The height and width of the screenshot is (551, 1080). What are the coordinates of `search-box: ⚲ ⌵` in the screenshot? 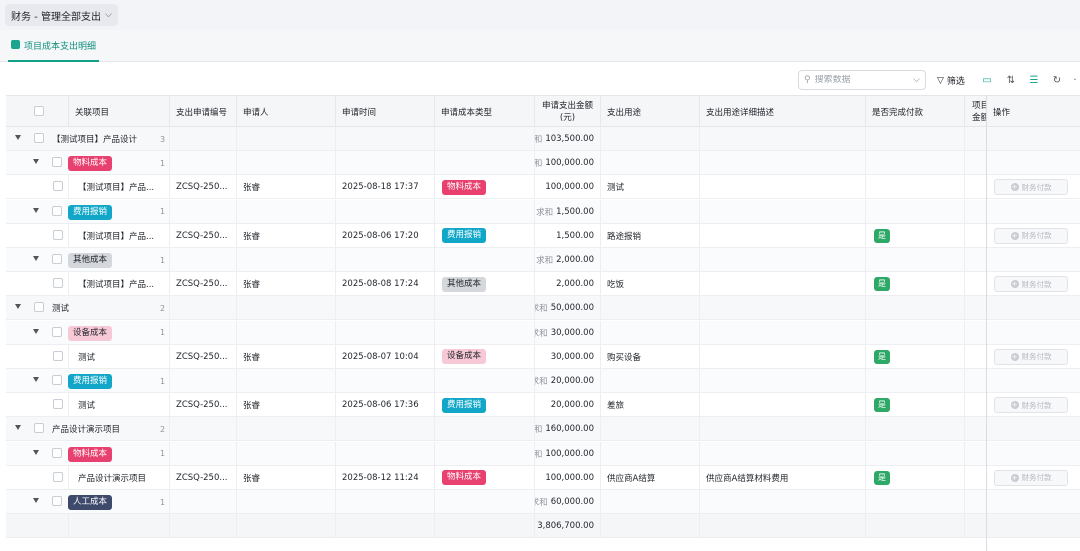 It's located at (862, 80).